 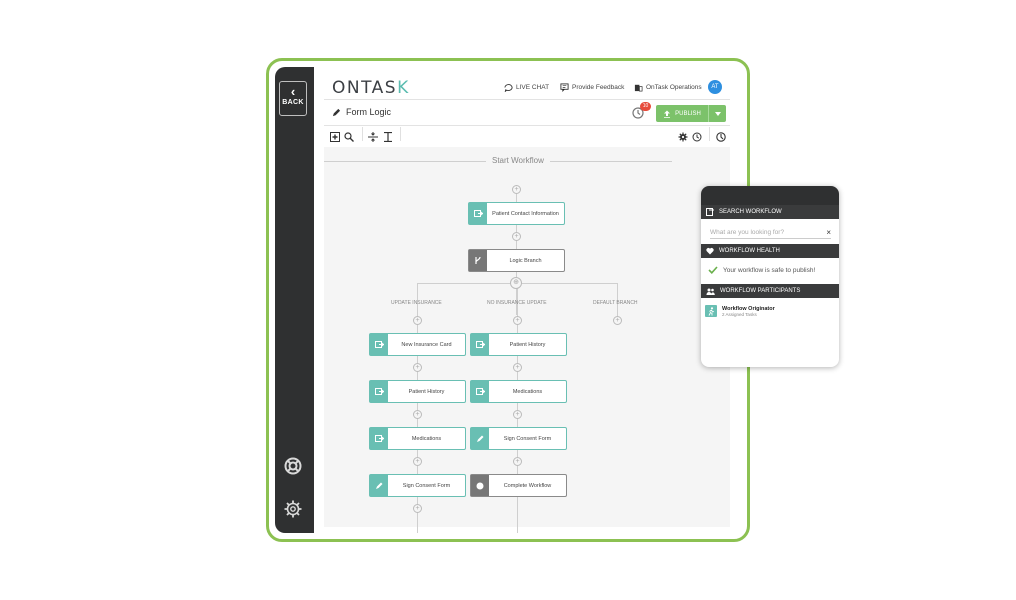 I want to click on branch-label-update: UPDATE INSURANCE, so click(x=416, y=303).